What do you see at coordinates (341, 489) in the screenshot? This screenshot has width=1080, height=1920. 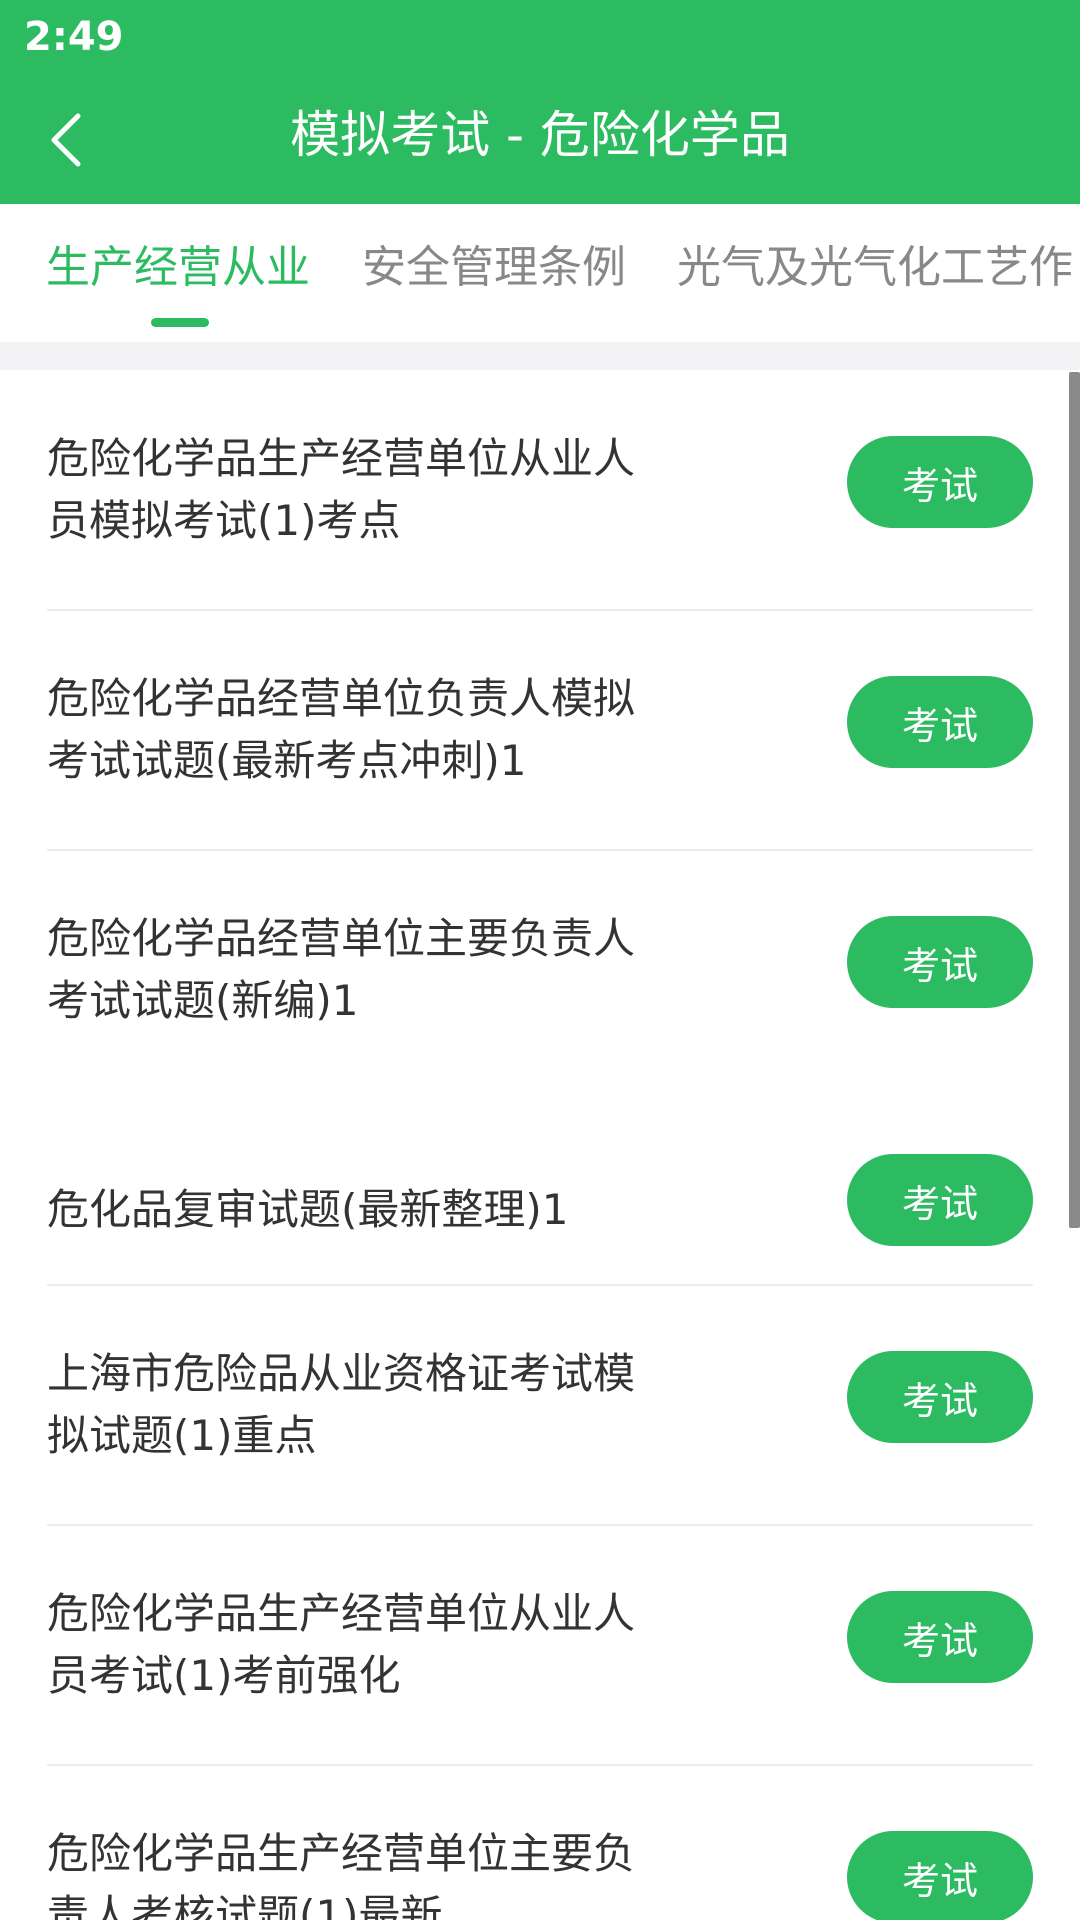 I see `exam-title: 危险化学品生产经营单位从业人员模拟考试(1)考点` at bounding box center [341, 489].